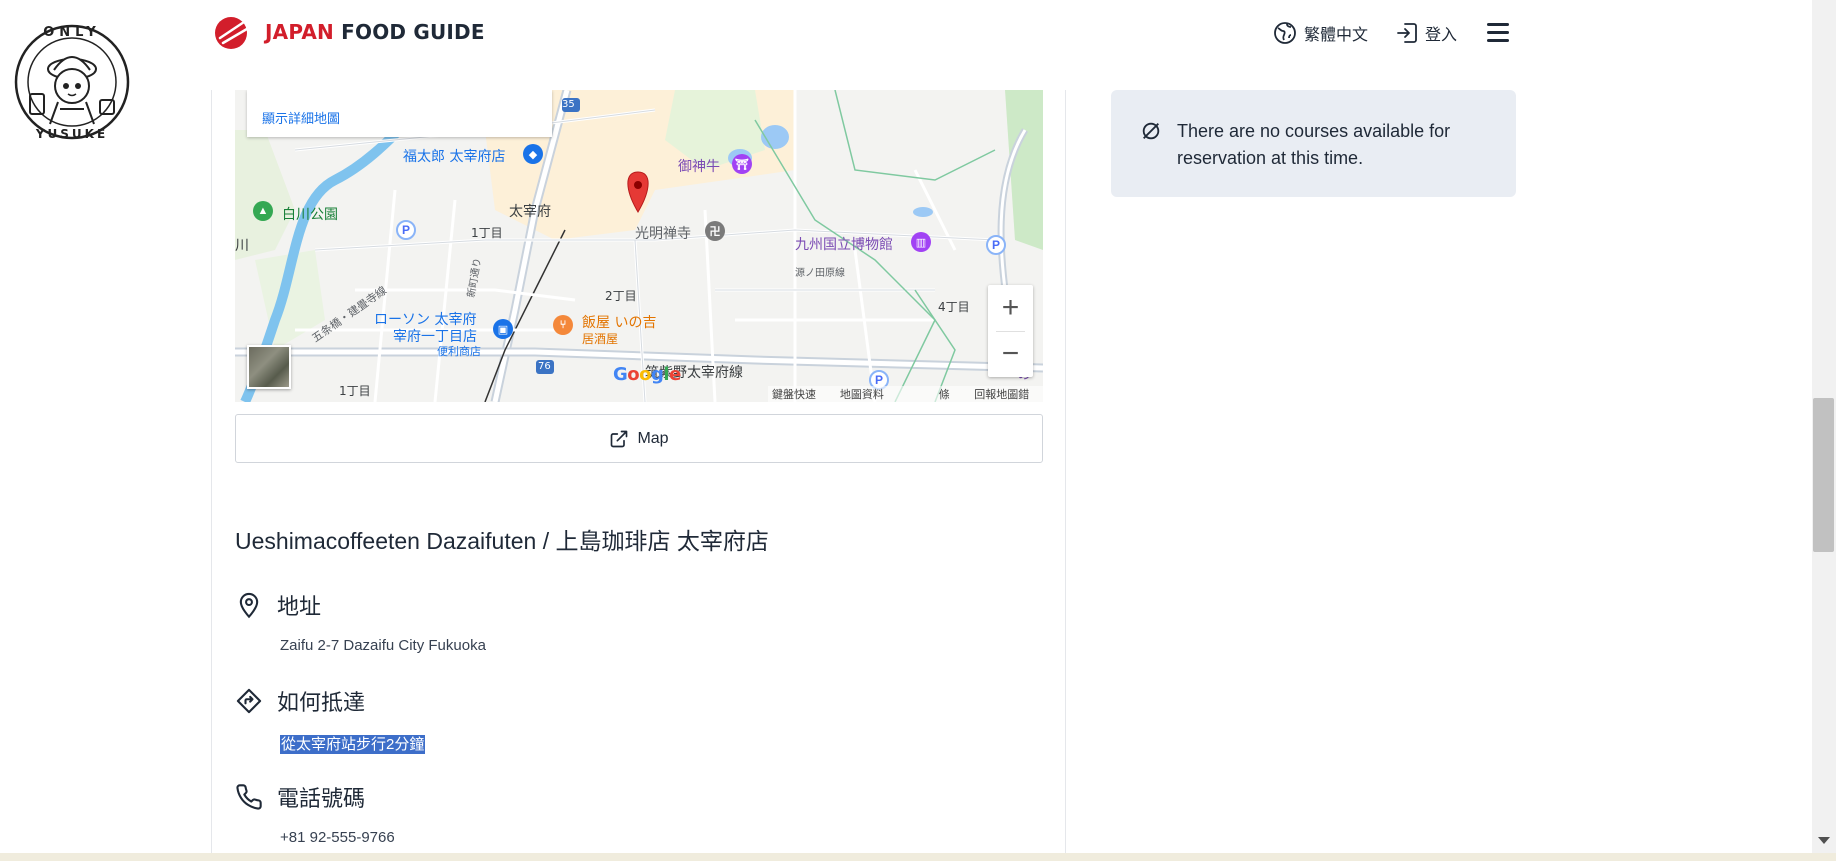 Image resolution: width=1836 pixels, height=861 pixels. Describe the element at coordinates (337, 837) in the screenshot. I see `phone-value: +81 92-555-9766` at that location.